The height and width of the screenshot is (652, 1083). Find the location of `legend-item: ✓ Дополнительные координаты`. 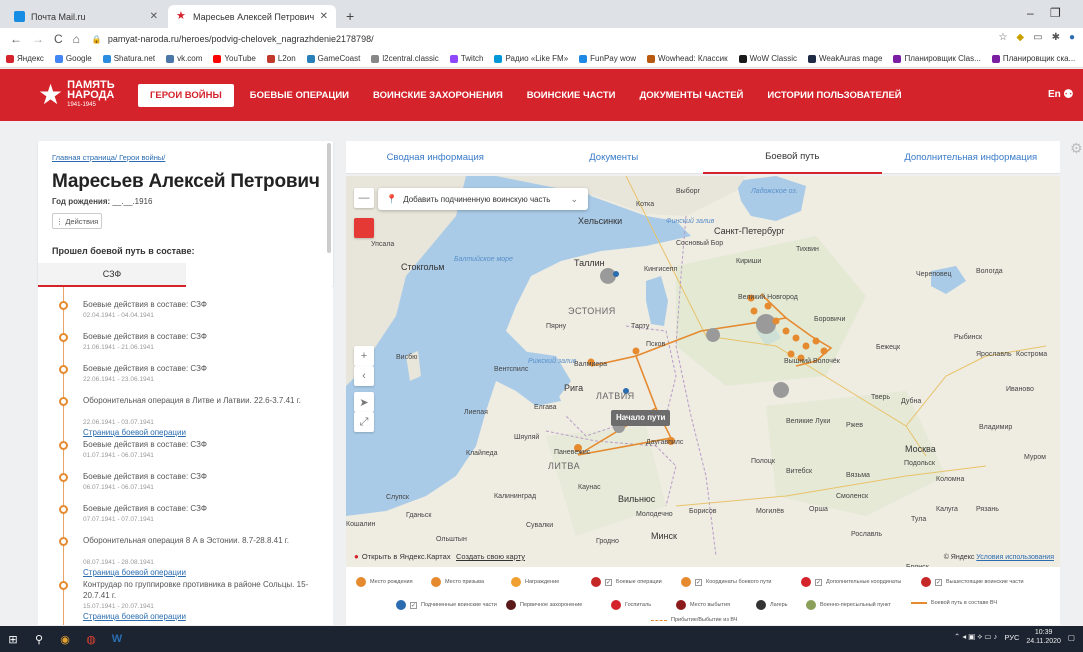

legend-item: ✓ Дополнительные координаты is located at coordinates (851, 582).